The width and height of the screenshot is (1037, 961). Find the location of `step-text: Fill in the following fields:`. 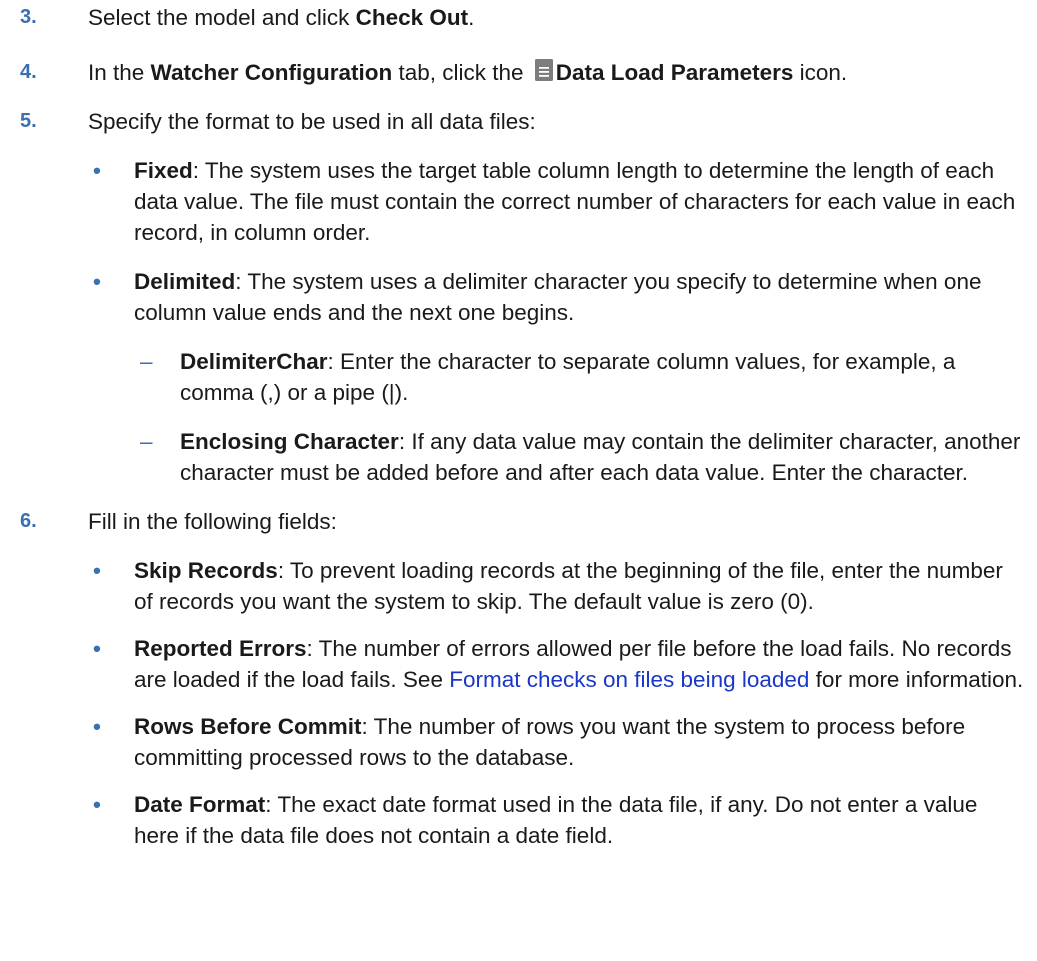

step-text: Fill in the following fields: is located at coordinates (212, 521).